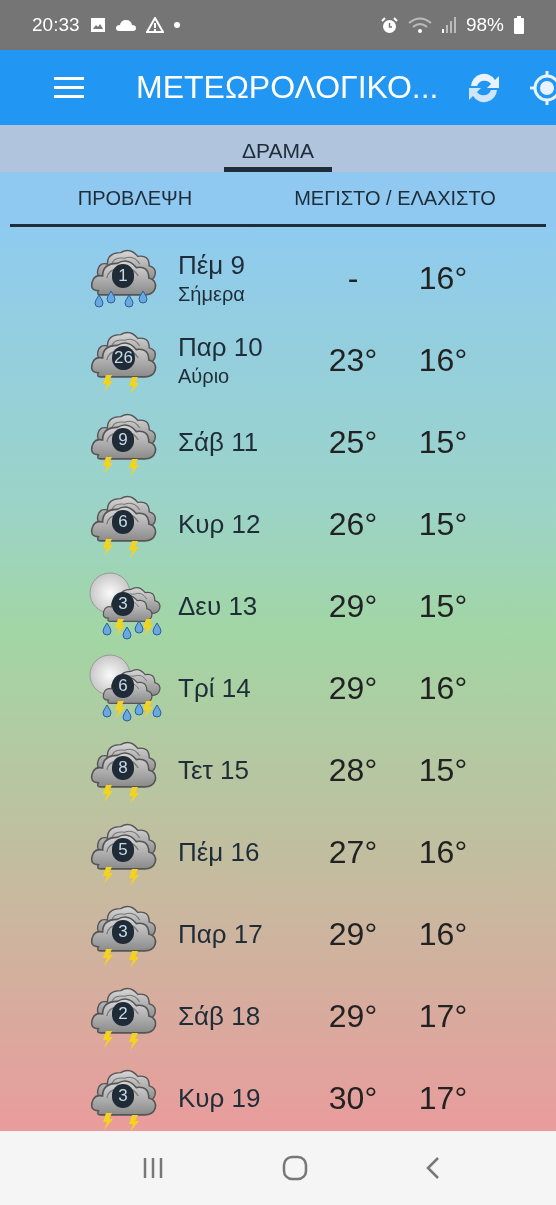 This screenshot has height=1205, width=556. Describe the element at coordinates (123, 358) in the screenshot. I see `forecast-badge: 26` at that location.